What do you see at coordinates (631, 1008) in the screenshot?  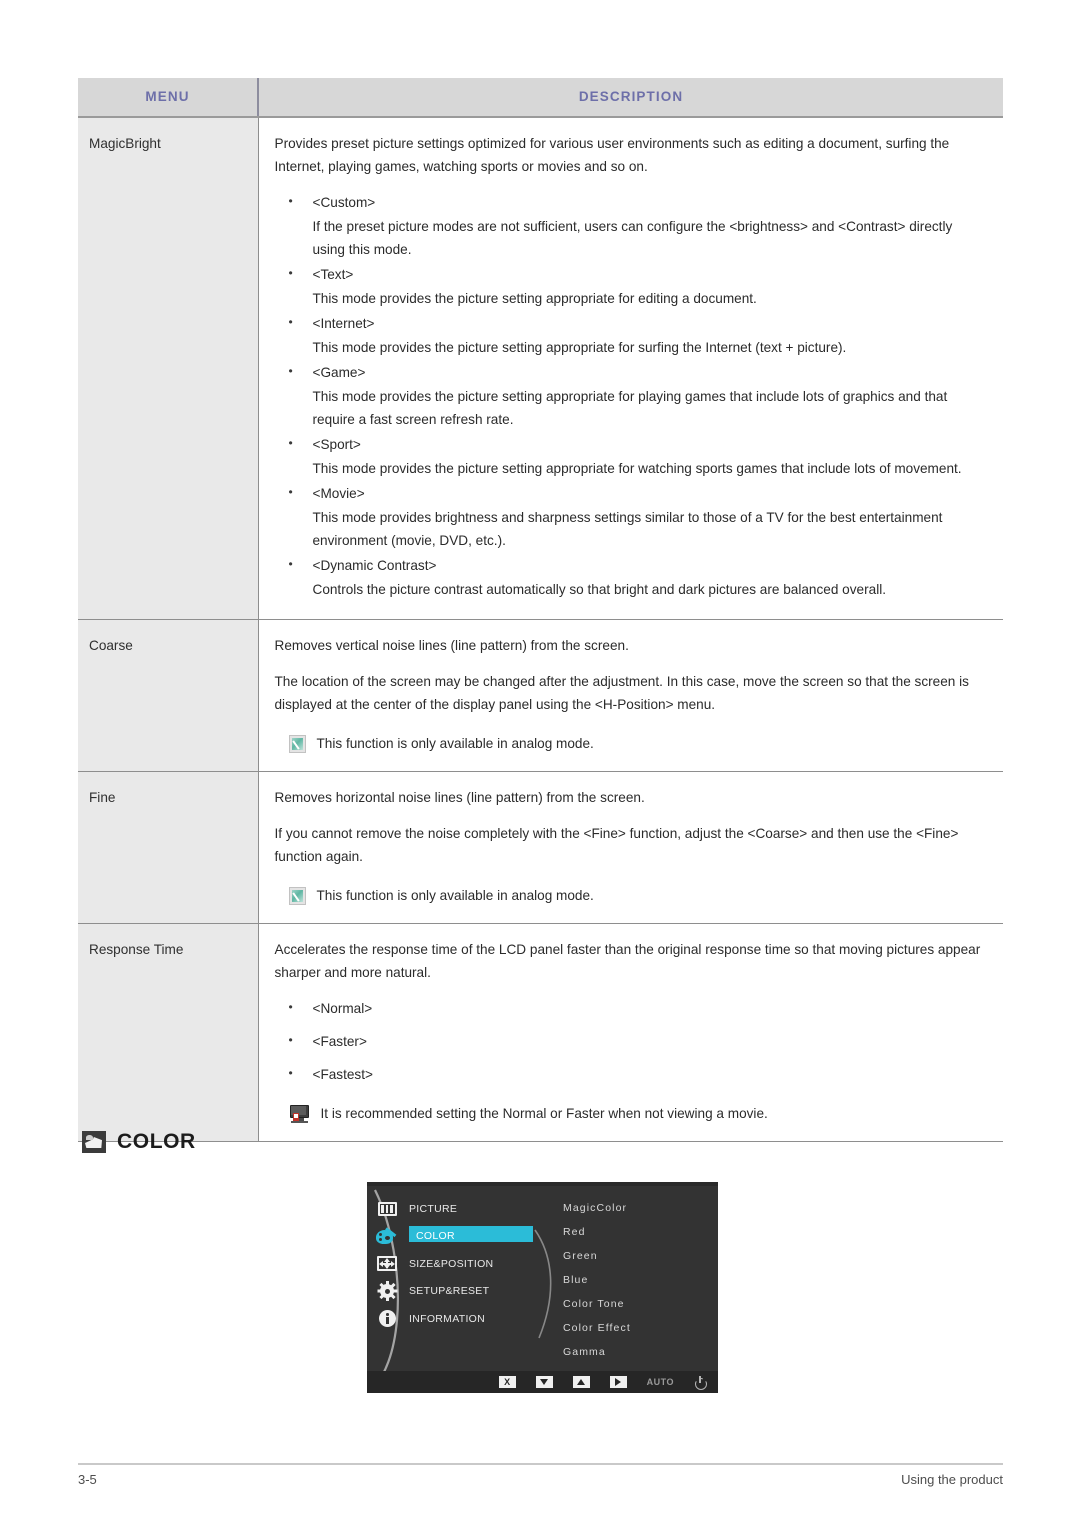 I see `option-item: <Normal>` at bounding box center [631, 1008].